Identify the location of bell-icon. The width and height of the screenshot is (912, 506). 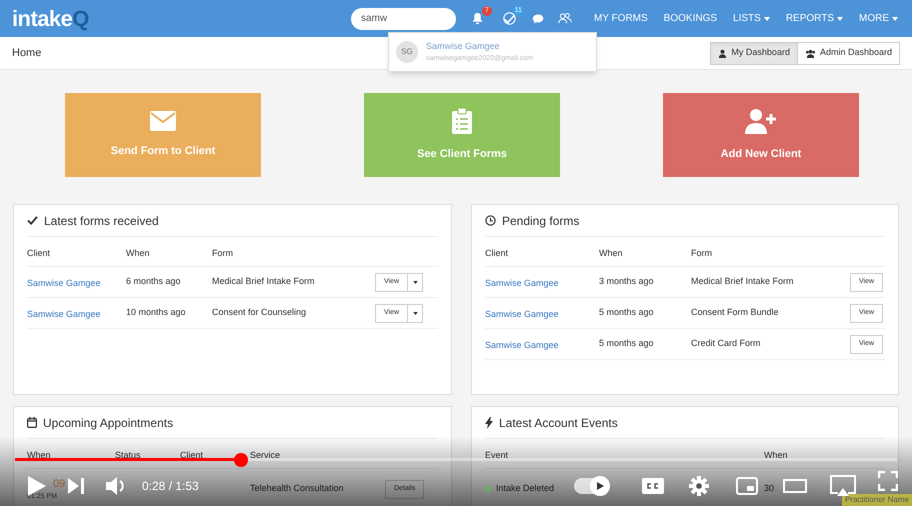
(477, 18).